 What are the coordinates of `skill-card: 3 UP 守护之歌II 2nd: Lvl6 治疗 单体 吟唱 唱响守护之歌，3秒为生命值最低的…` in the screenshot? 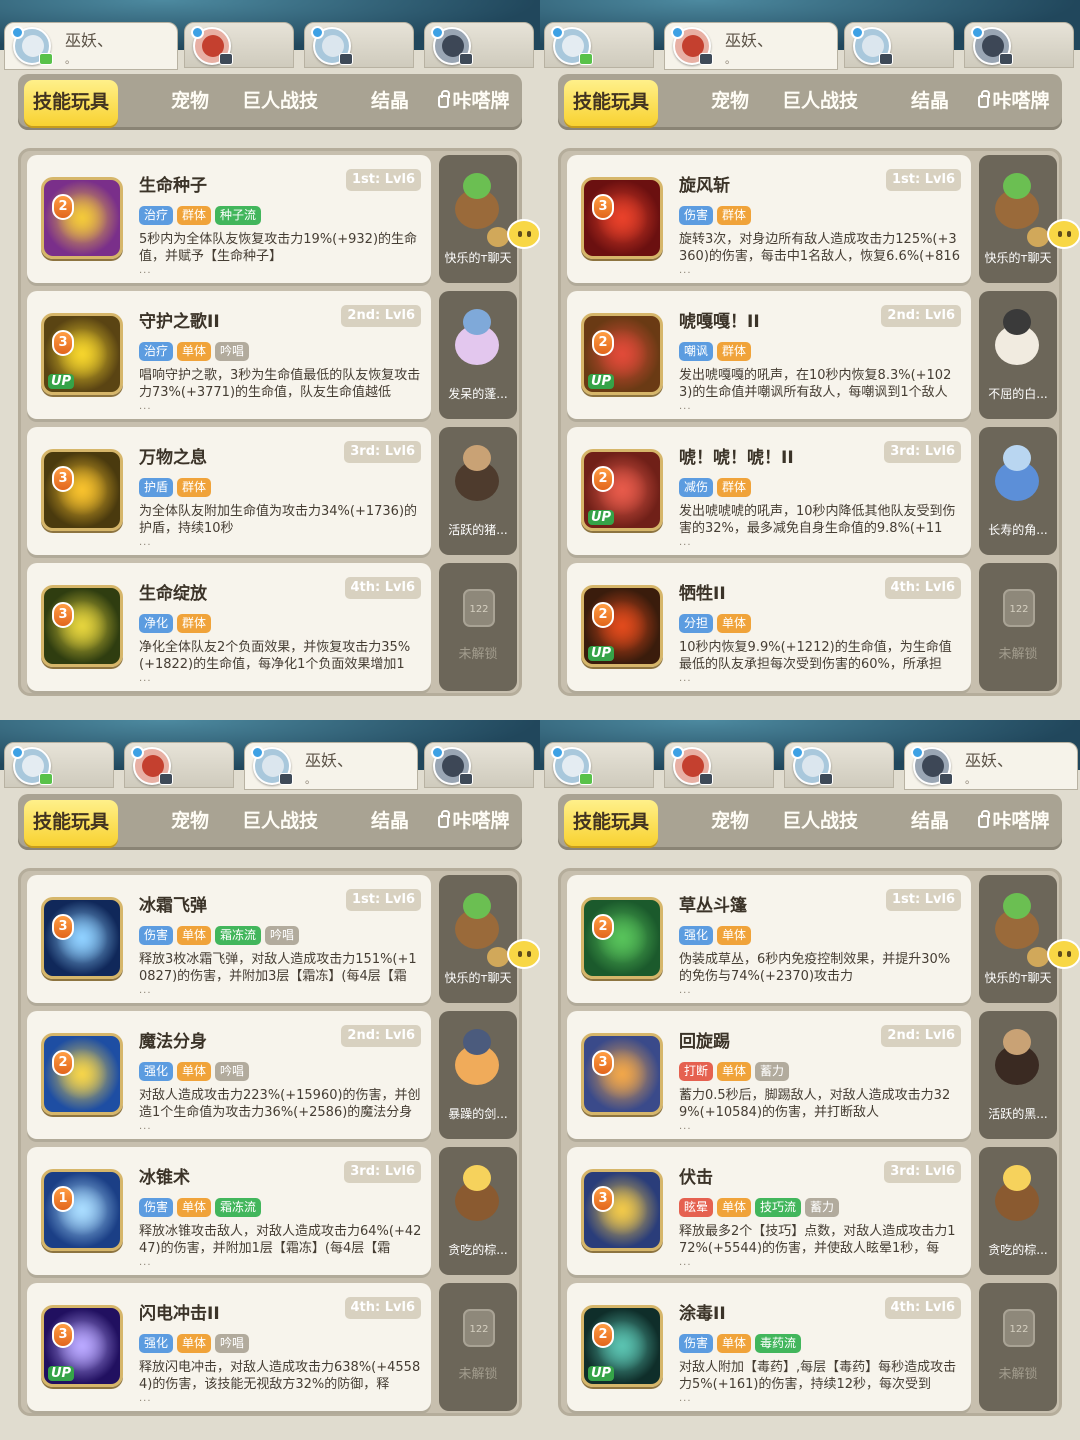 It's located at (229, 355).